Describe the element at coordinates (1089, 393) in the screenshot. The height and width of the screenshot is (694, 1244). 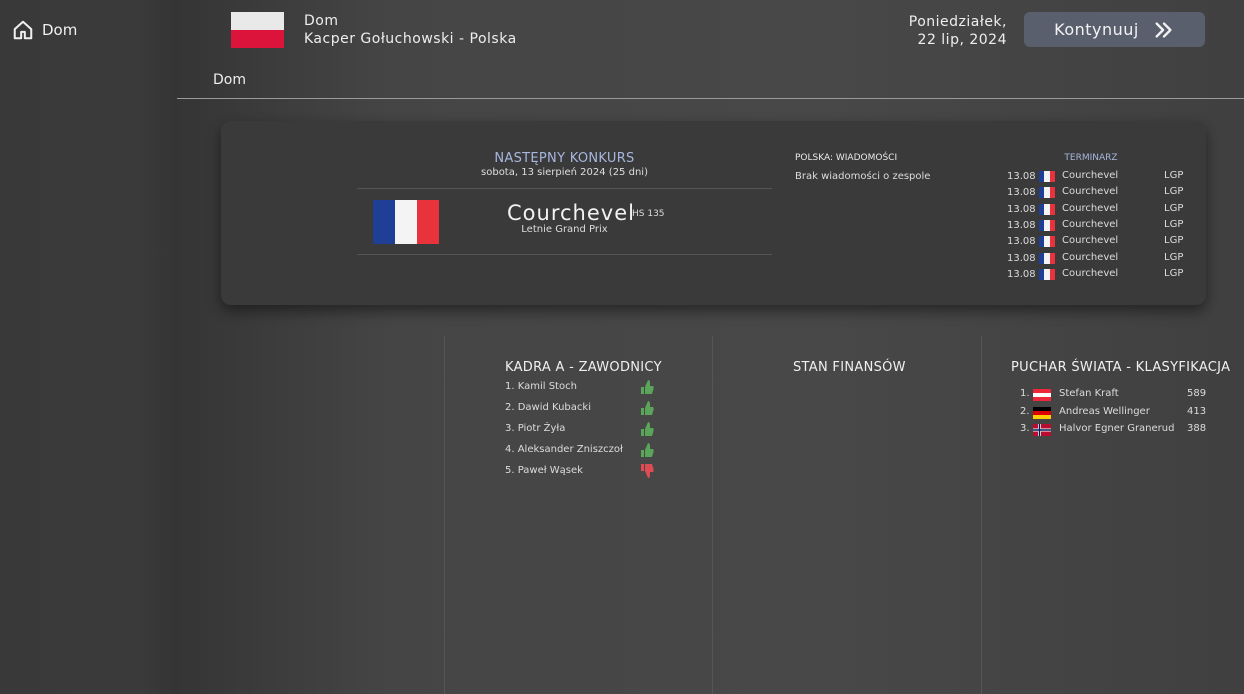
I see `jumper-name: Stefan Kraft` at that location.